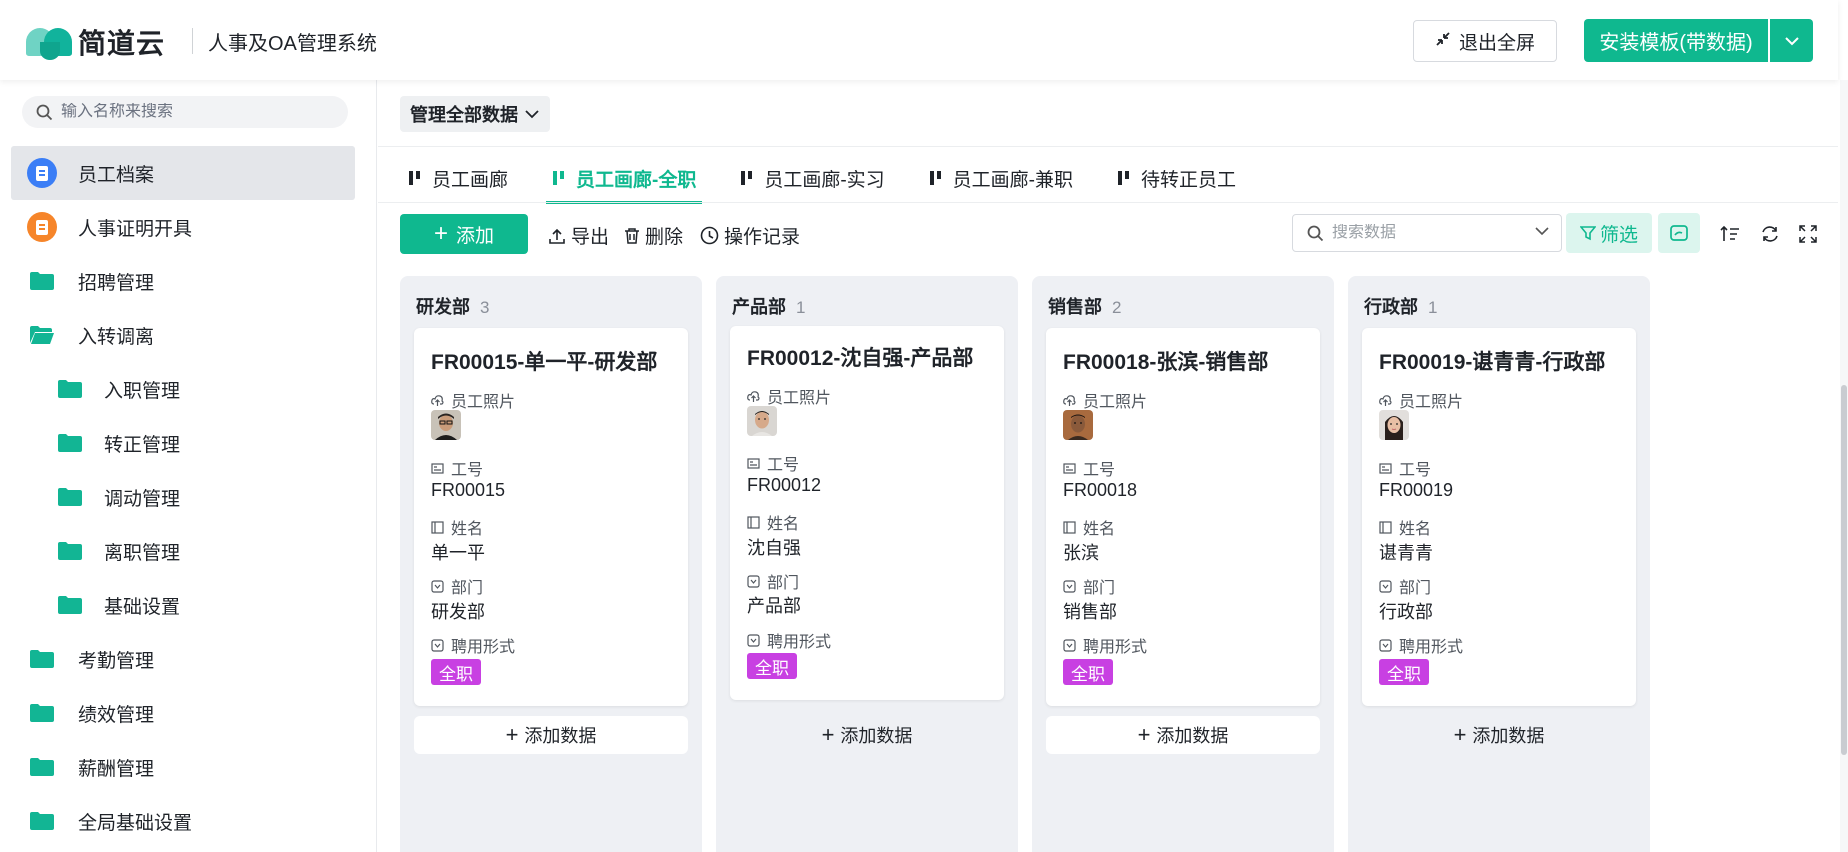 This screenshot has height=852, width=1848. What do you see at coordinates (142, 553) in the screenshot?
I see `sidebar-item-label: 离职管理` at bounding box center [142, 553].